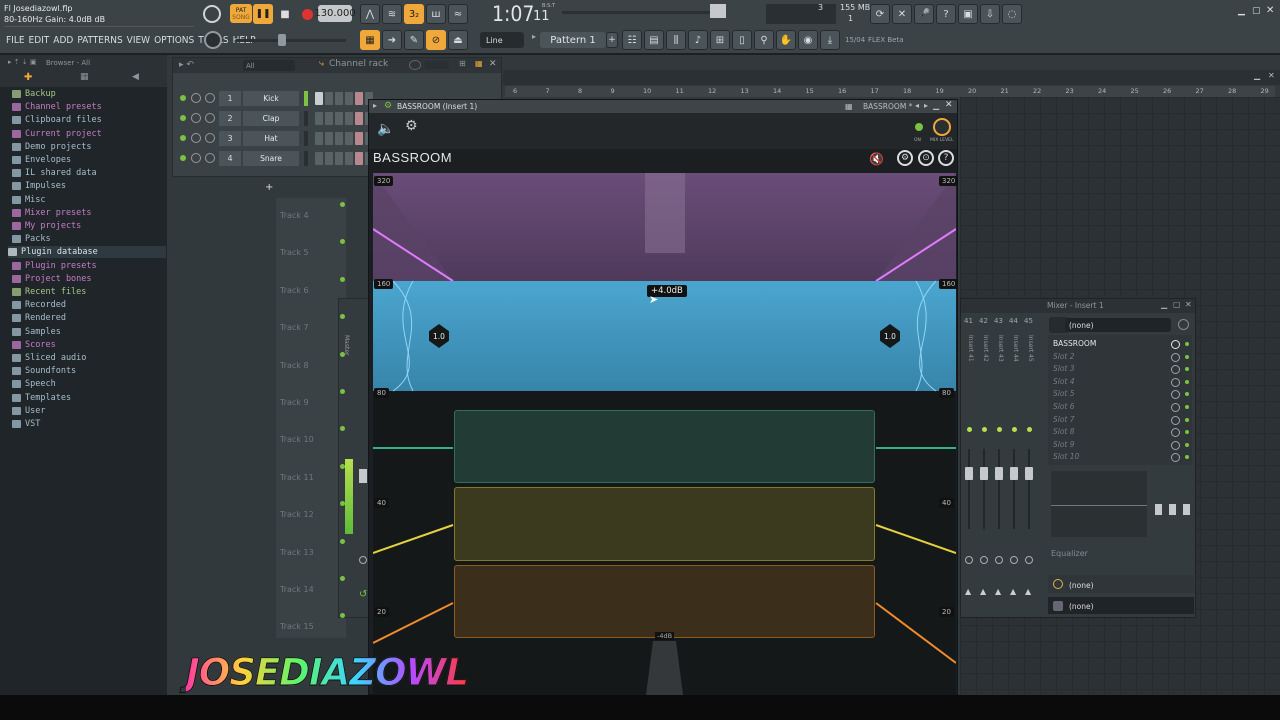 The width and height of the screenshot is (1280, 720). What do you see at coordinates (720, 40) in the screenshot?
I see `browser-button: ⊞` at bounding box center [720, 40].